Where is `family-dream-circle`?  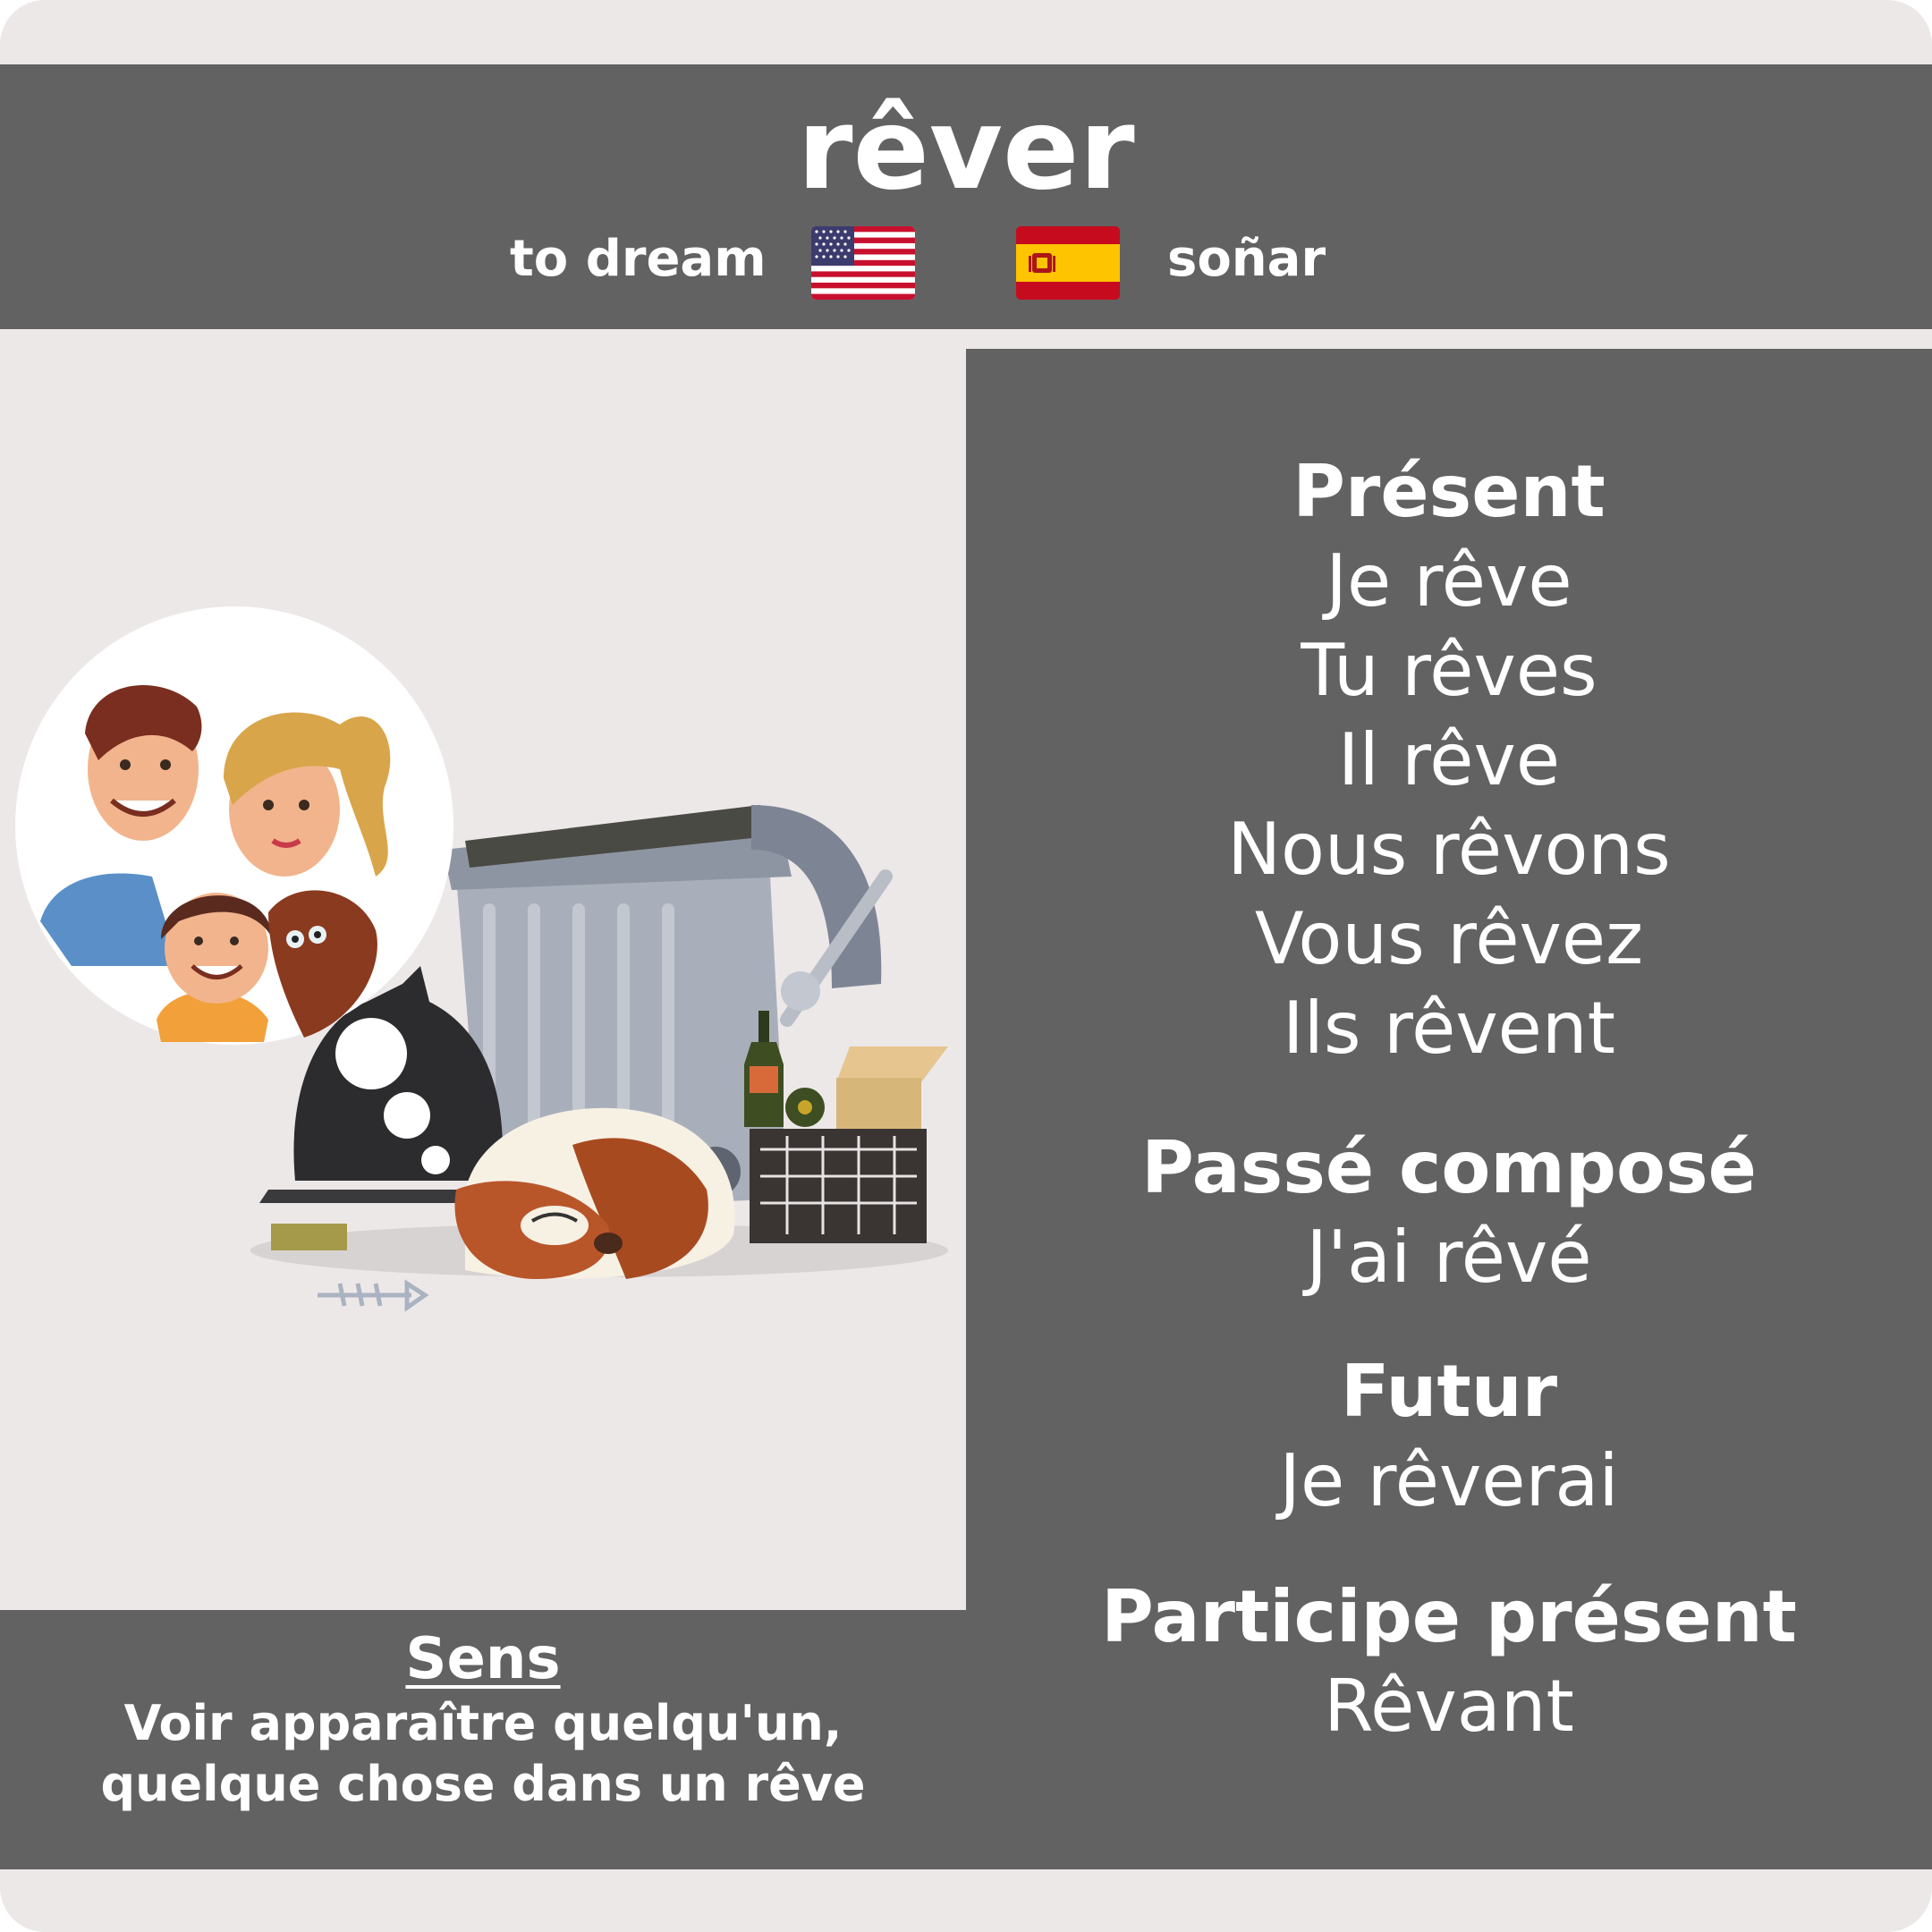 family-dream-circle is located at coordinates (234, 825).